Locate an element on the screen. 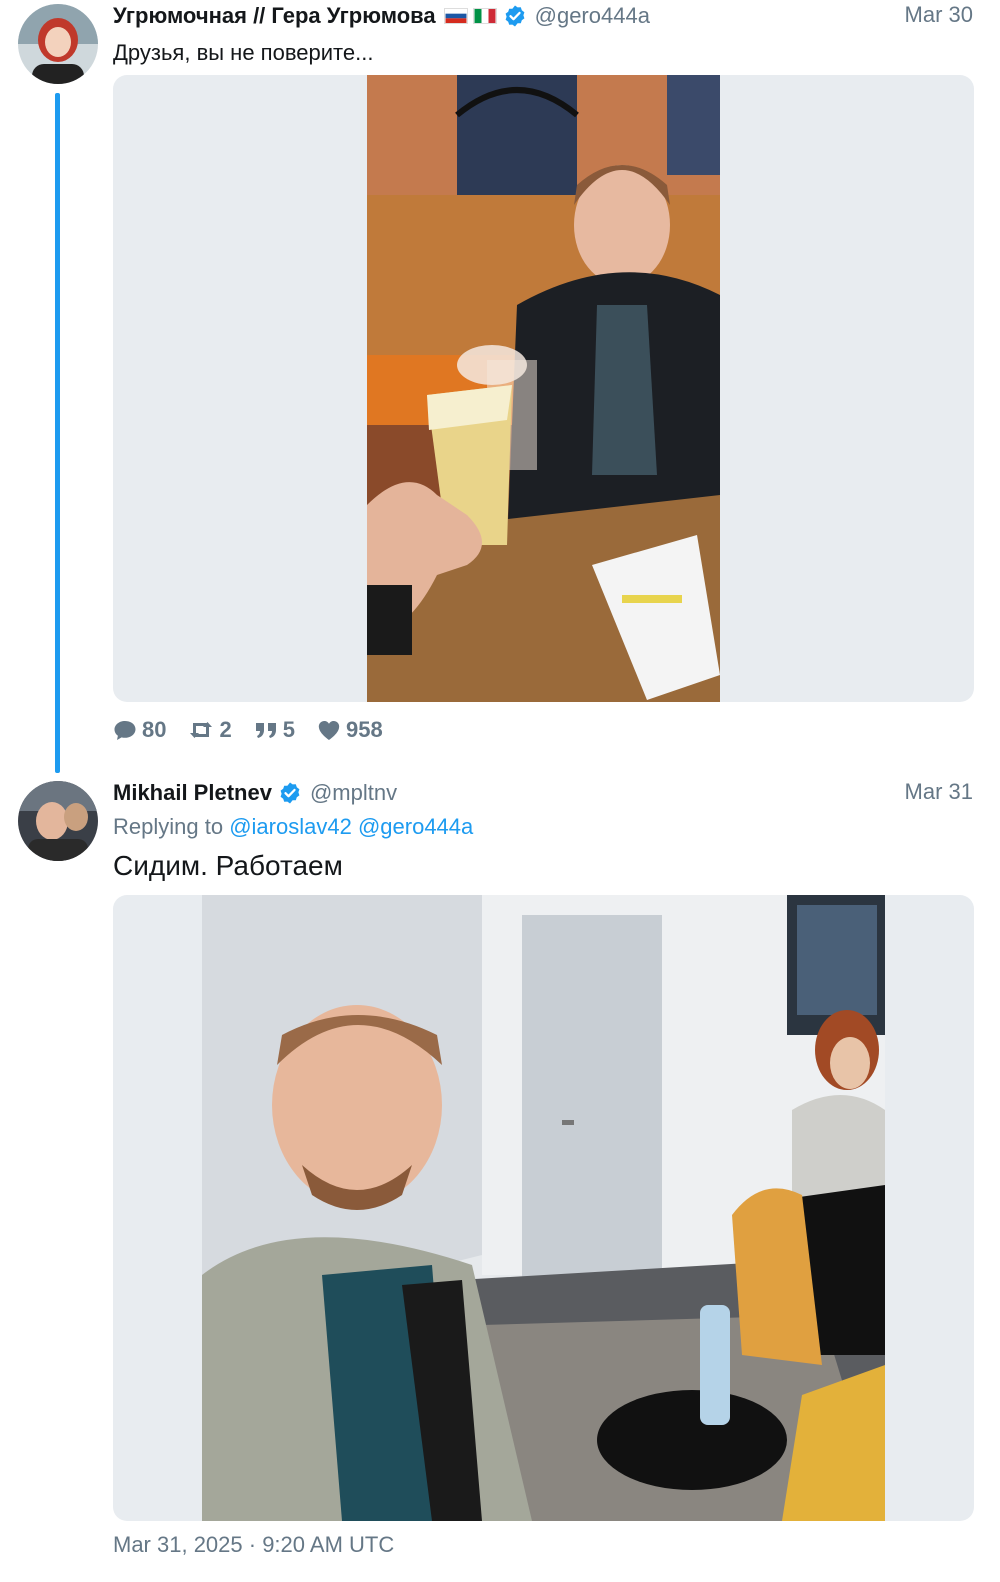 The width and height of the screenshot is (1000, 1582). tweet-text: Сидим. Работаем is located at coordinates (228, 865).